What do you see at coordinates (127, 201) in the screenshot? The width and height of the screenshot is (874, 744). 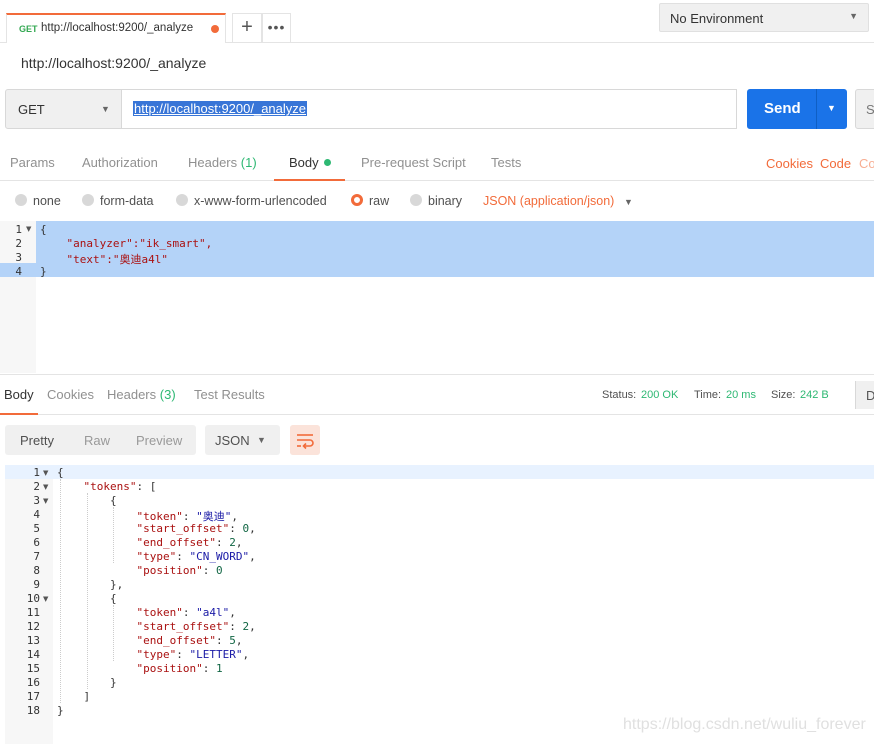 I see `radio-form-data-label: form-data` at bounding box center [127, 201].